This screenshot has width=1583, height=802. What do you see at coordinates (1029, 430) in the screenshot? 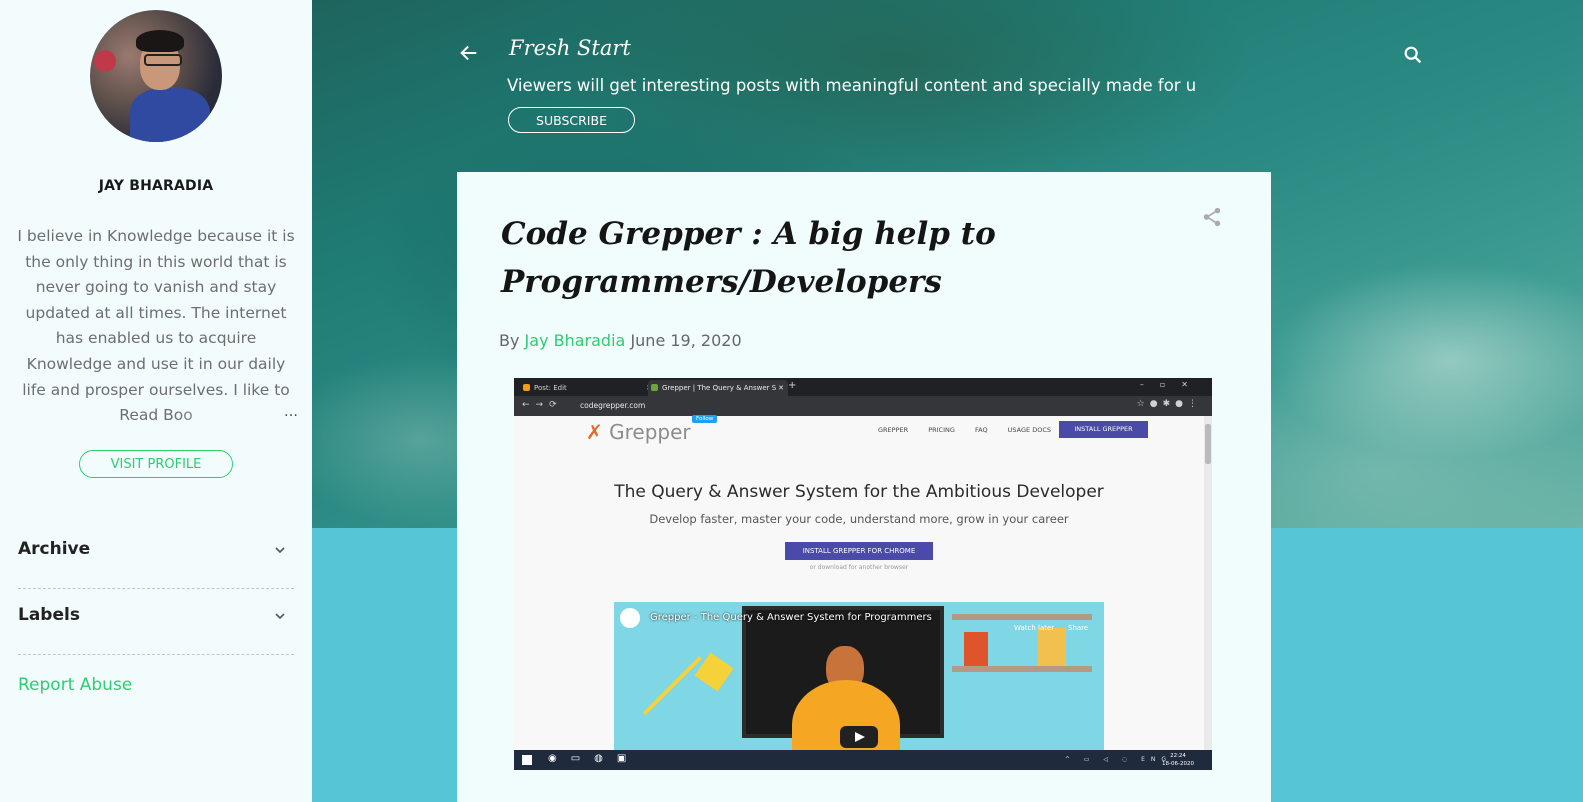
I see `grepper-nav-item: USAGE DOCS` at bounding box center [1029, 430].